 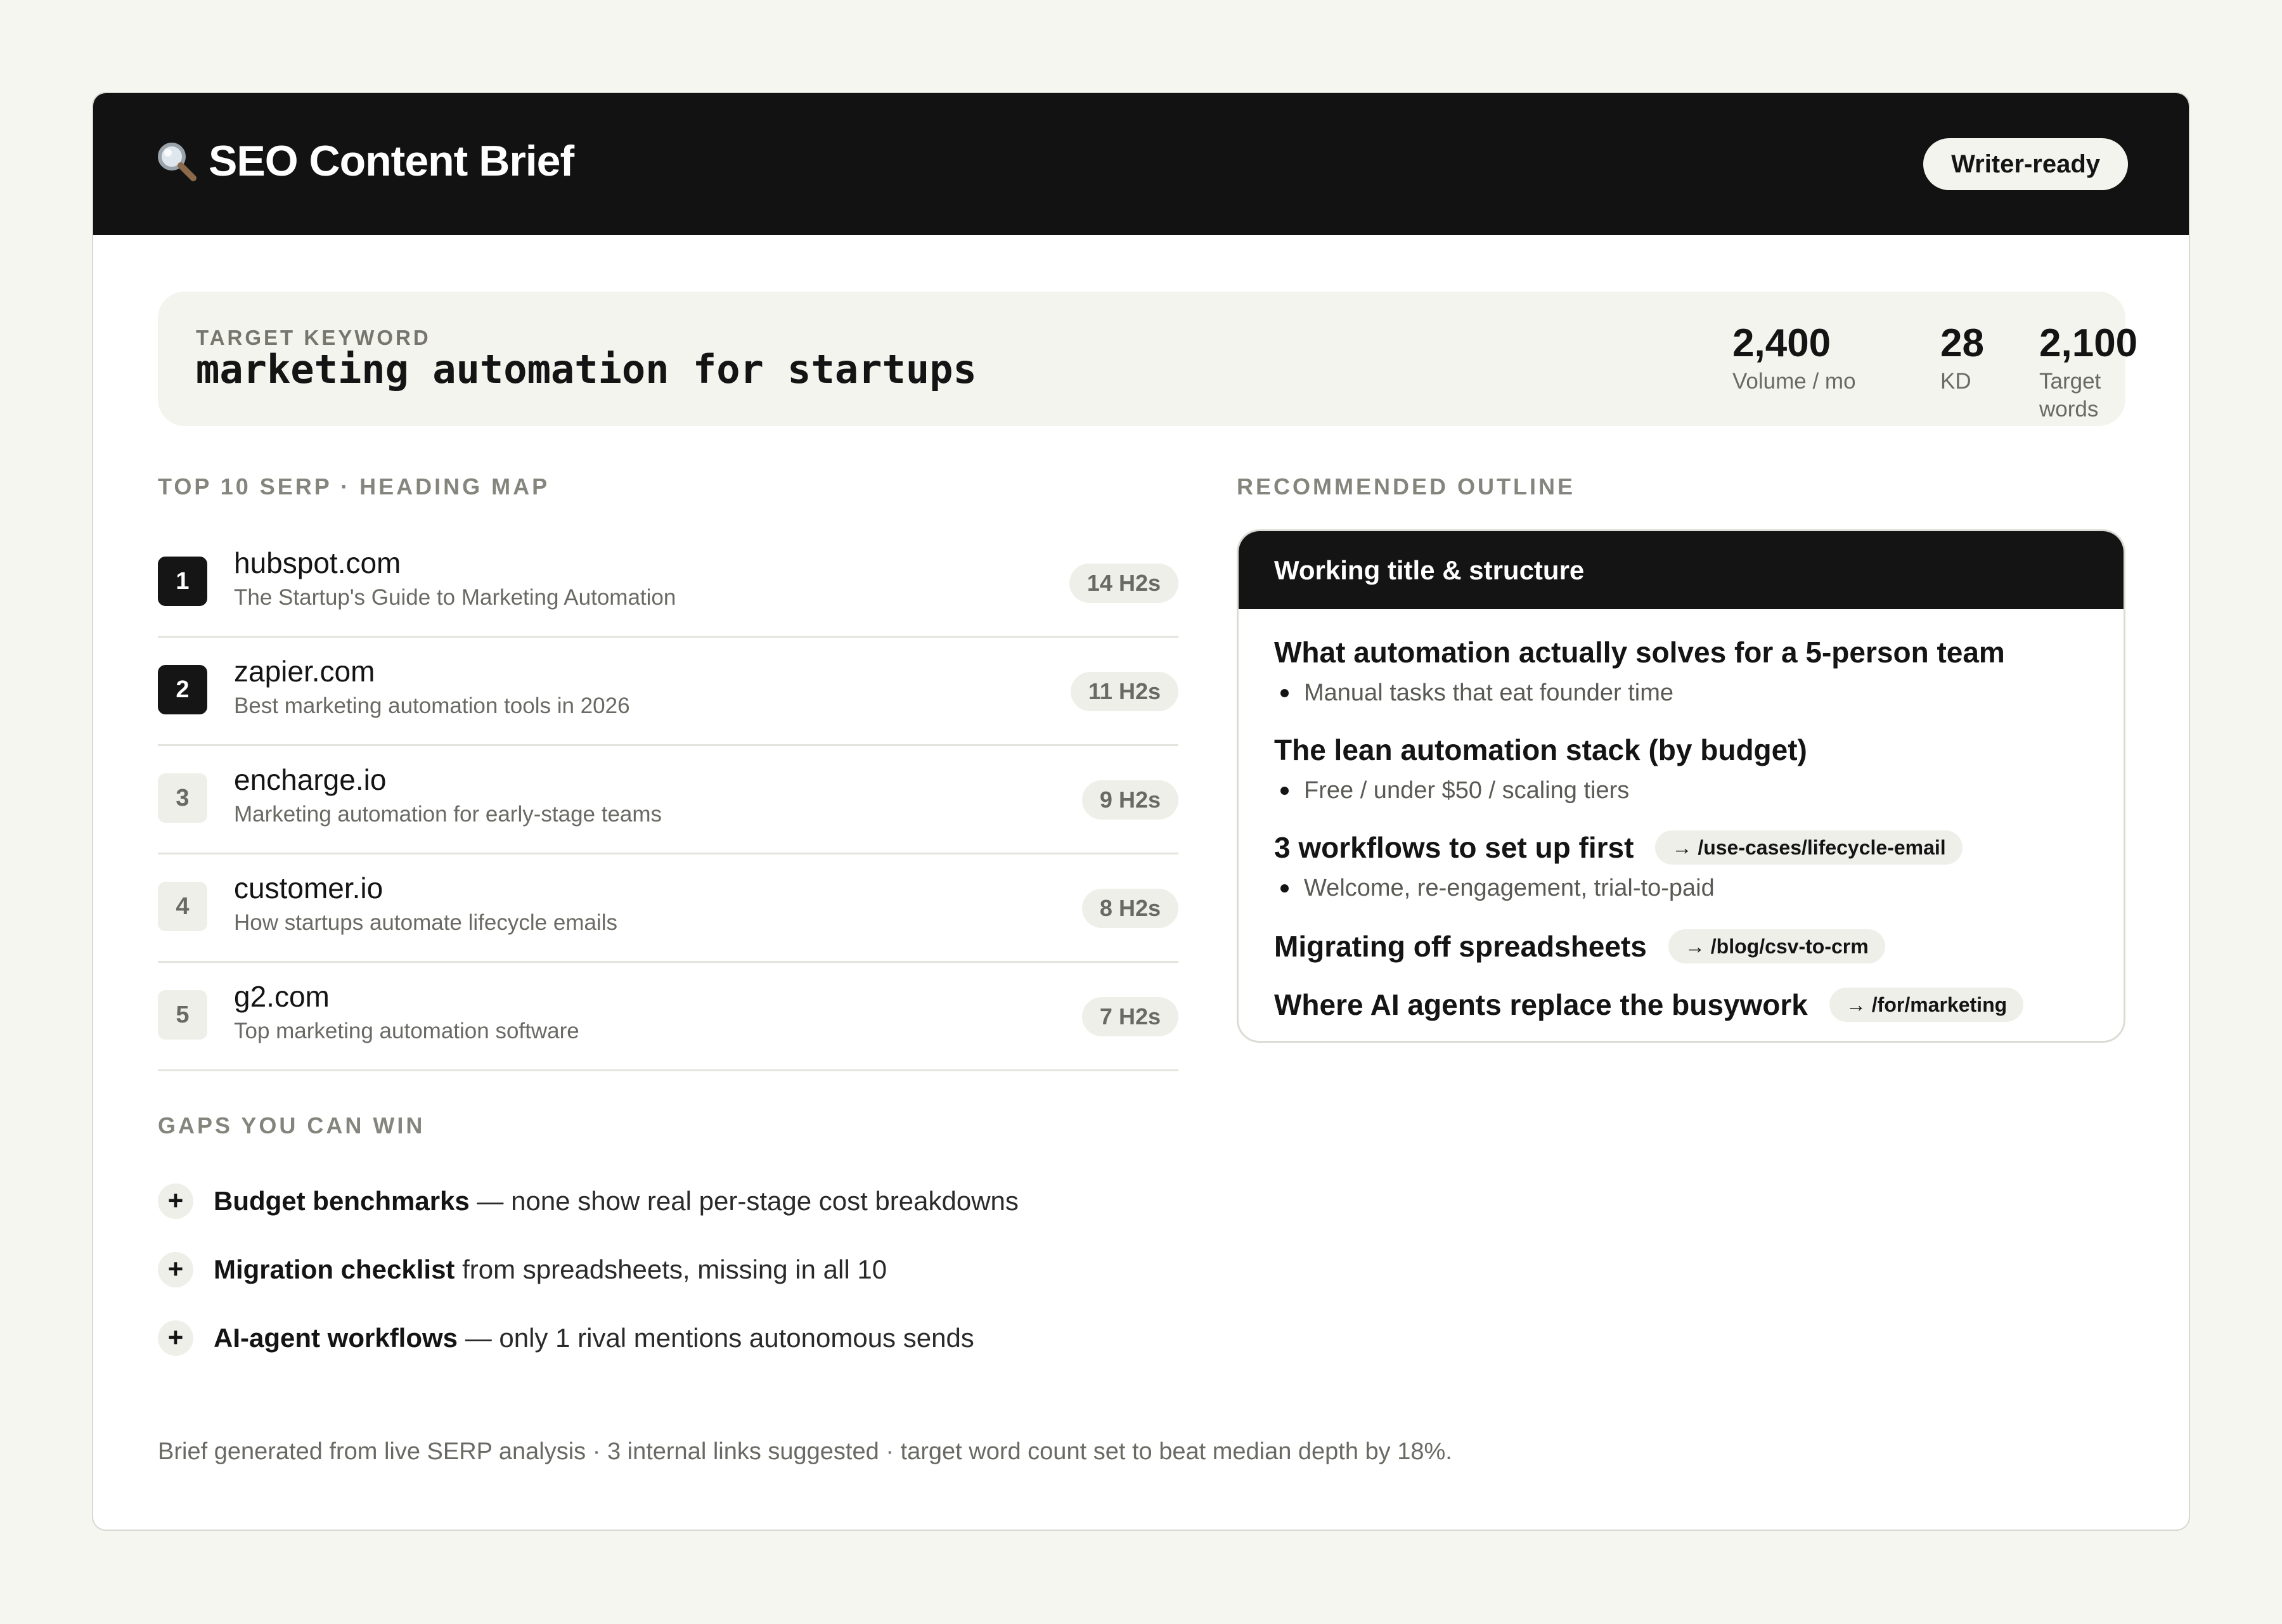 I want to click on outline-heading-text: The lean automation stack (by budget), so click(x=1540, y=750).